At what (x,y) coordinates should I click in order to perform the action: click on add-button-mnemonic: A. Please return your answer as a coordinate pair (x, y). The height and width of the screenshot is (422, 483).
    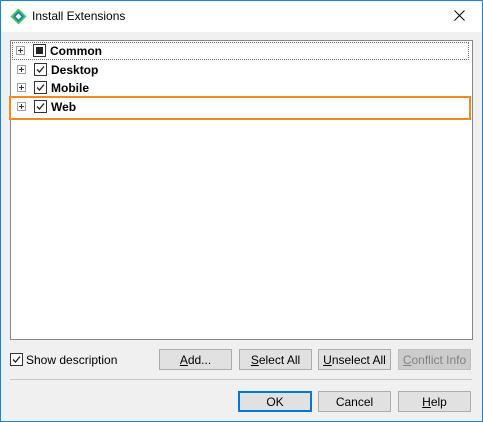
    Looking at the image, I should click on (183, 359).